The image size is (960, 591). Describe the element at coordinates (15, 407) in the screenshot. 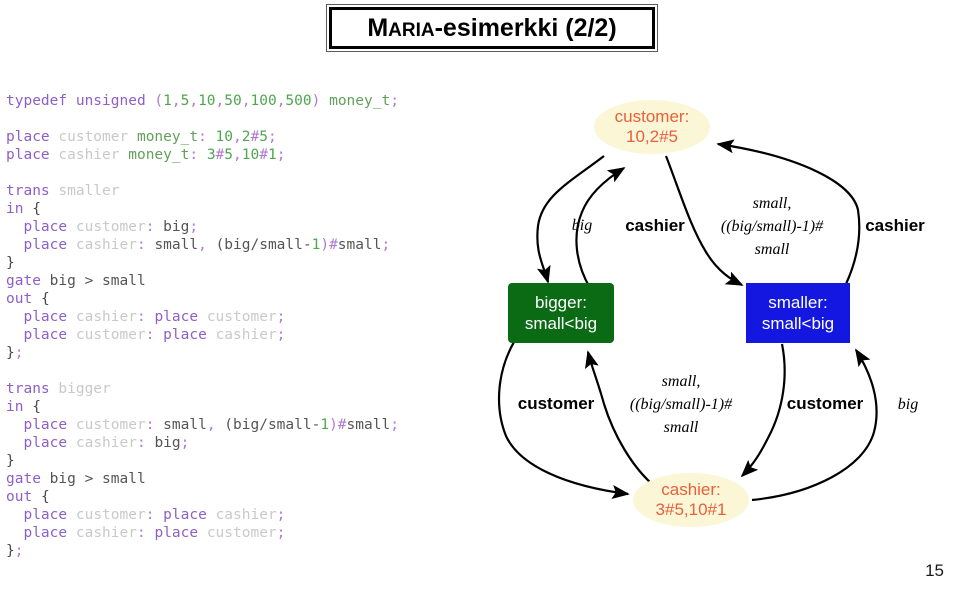

I see `code-token: in` at that location.